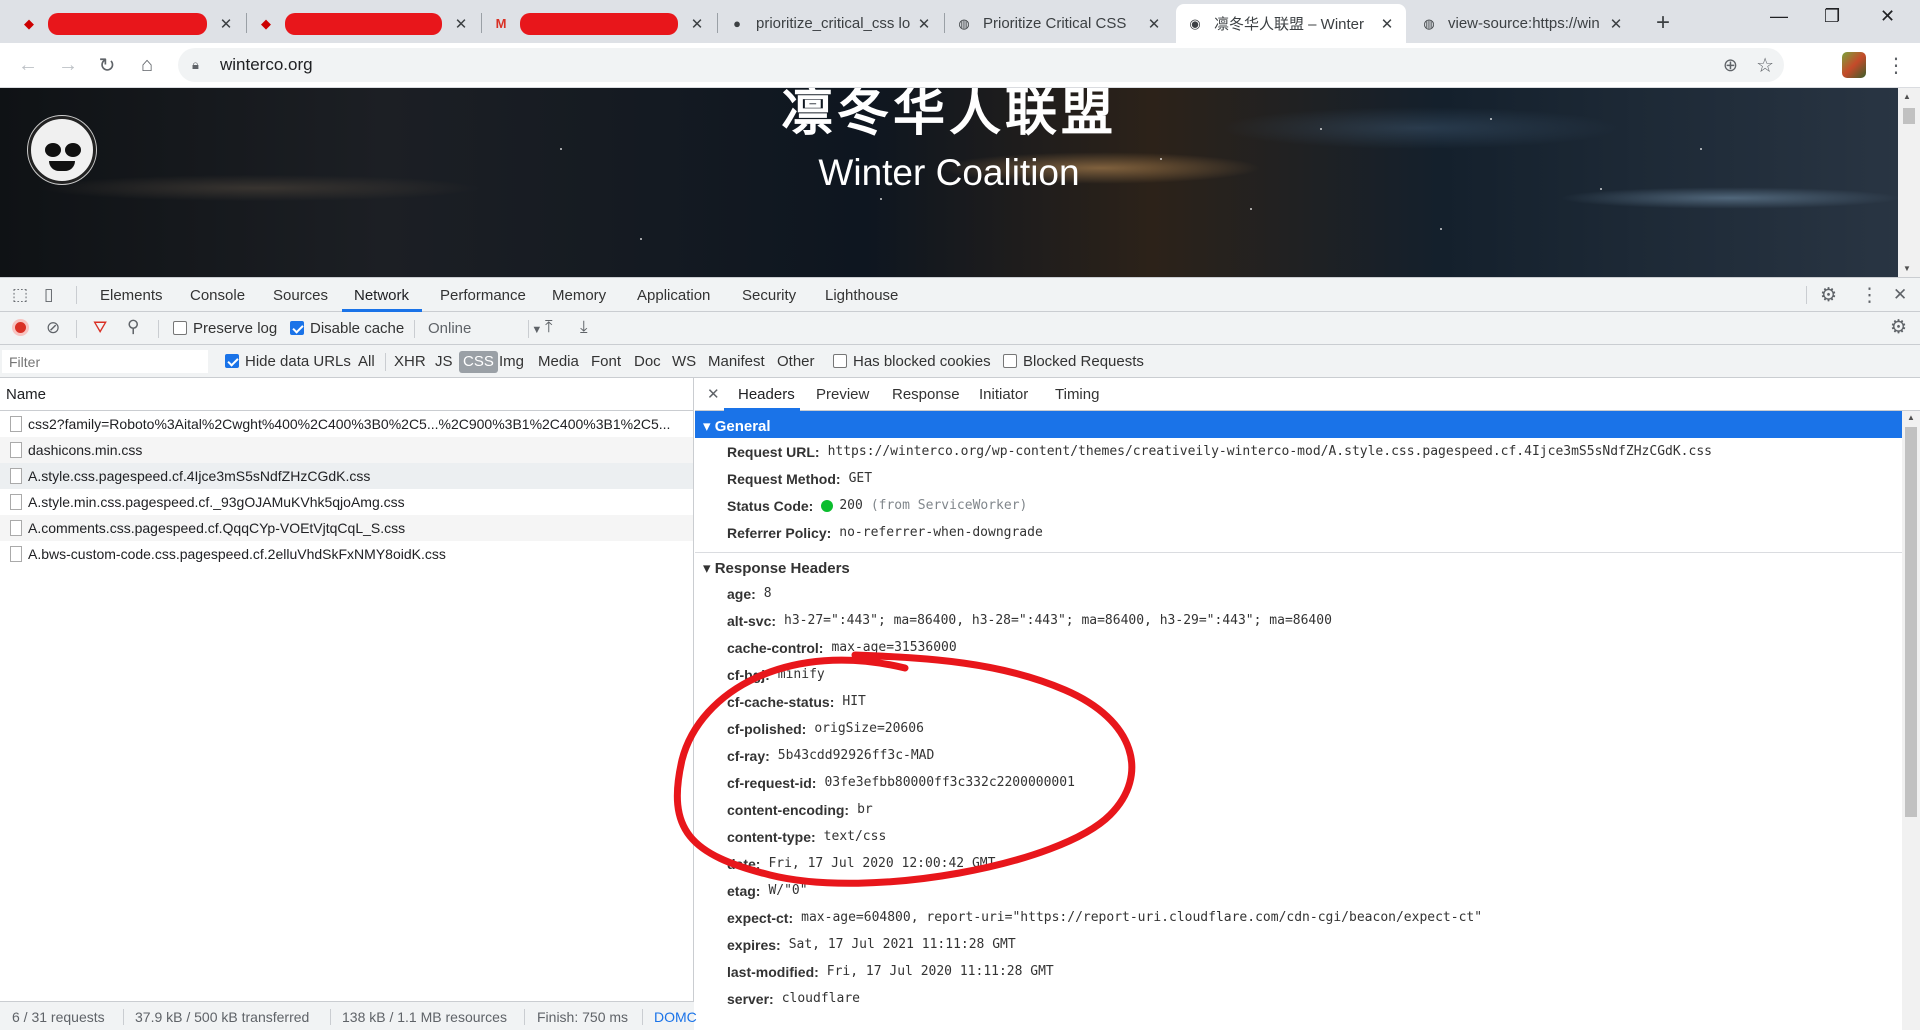 The height and width of the screenshot is (1030, 1920). Describe the element at coordinates (444, 361) in the screenshot. I see `filter-type-js: JS` at that location.